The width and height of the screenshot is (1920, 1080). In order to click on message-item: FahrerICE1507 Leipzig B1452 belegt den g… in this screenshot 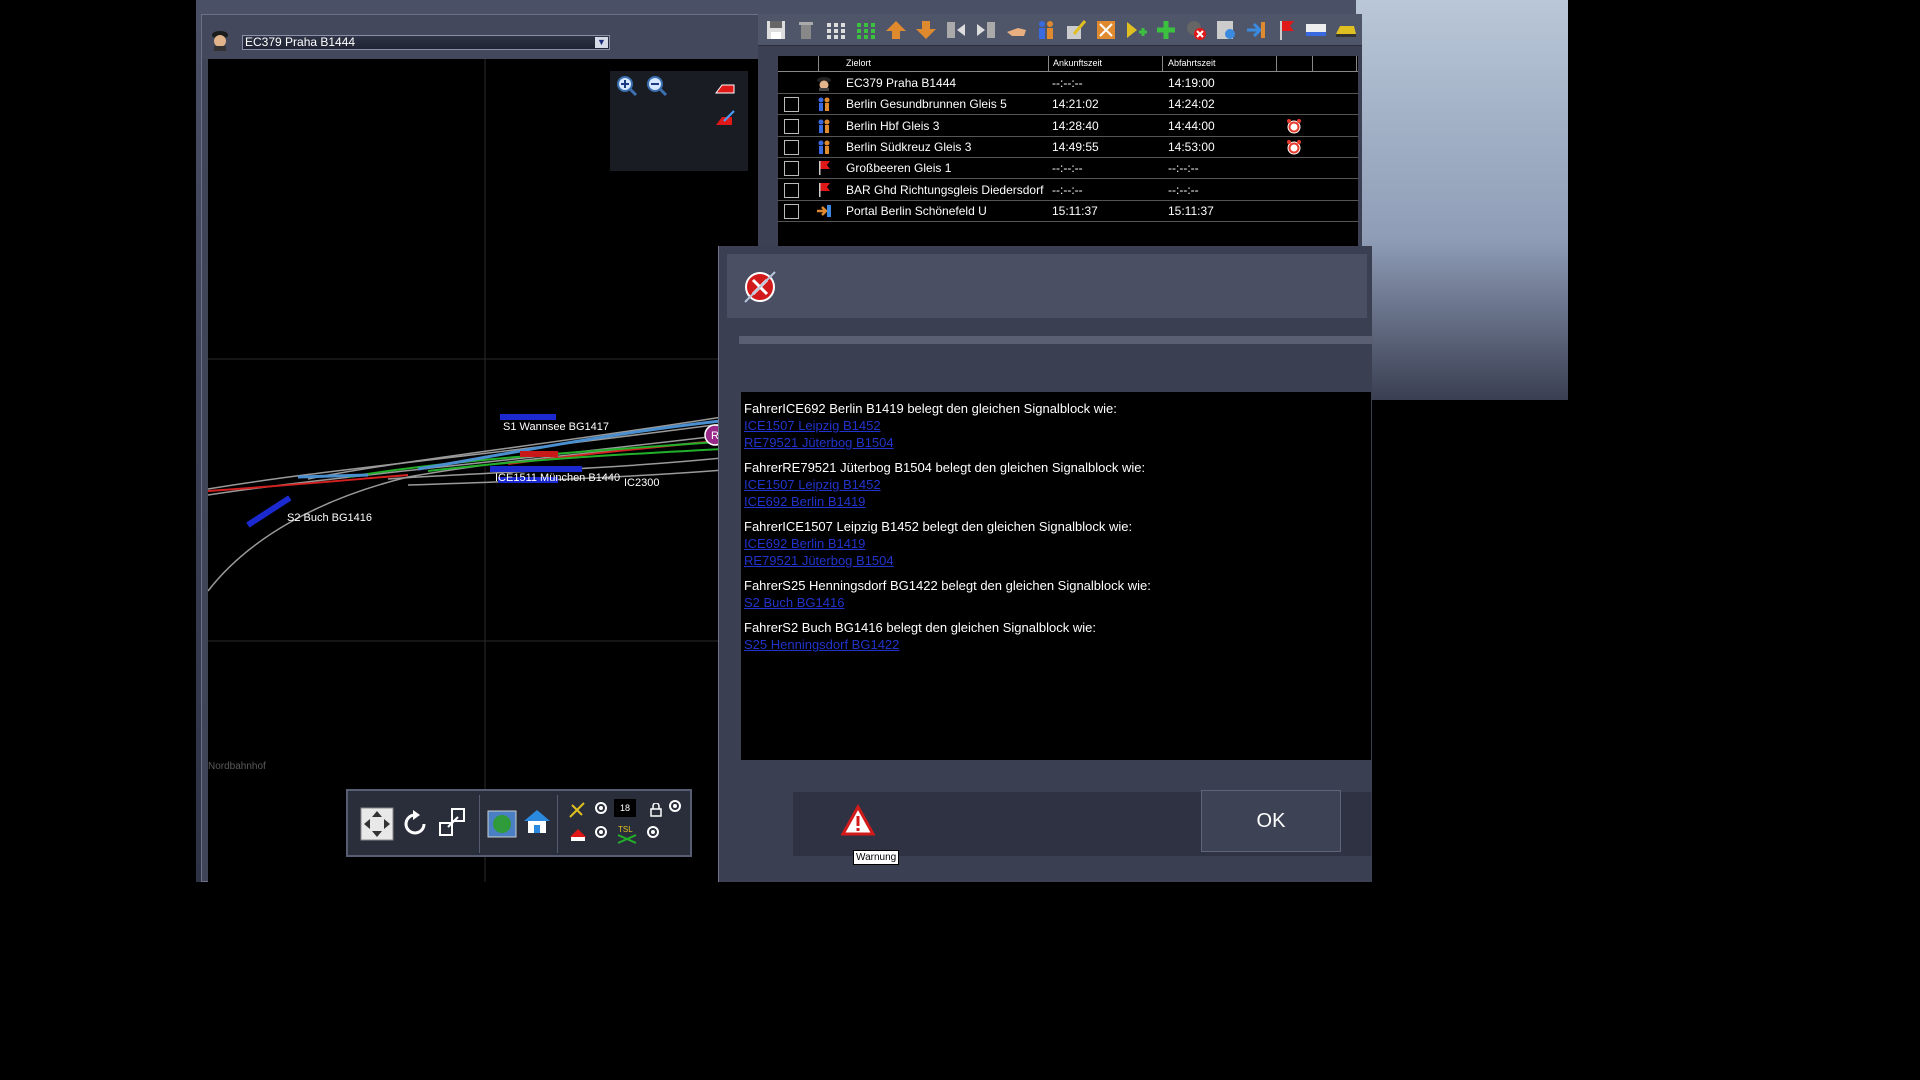, I will do `click(1057, 543)`.